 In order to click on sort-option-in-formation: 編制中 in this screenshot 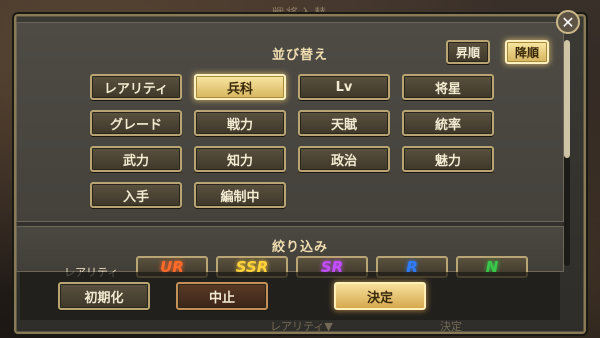, I will do `click(240, 195)`.